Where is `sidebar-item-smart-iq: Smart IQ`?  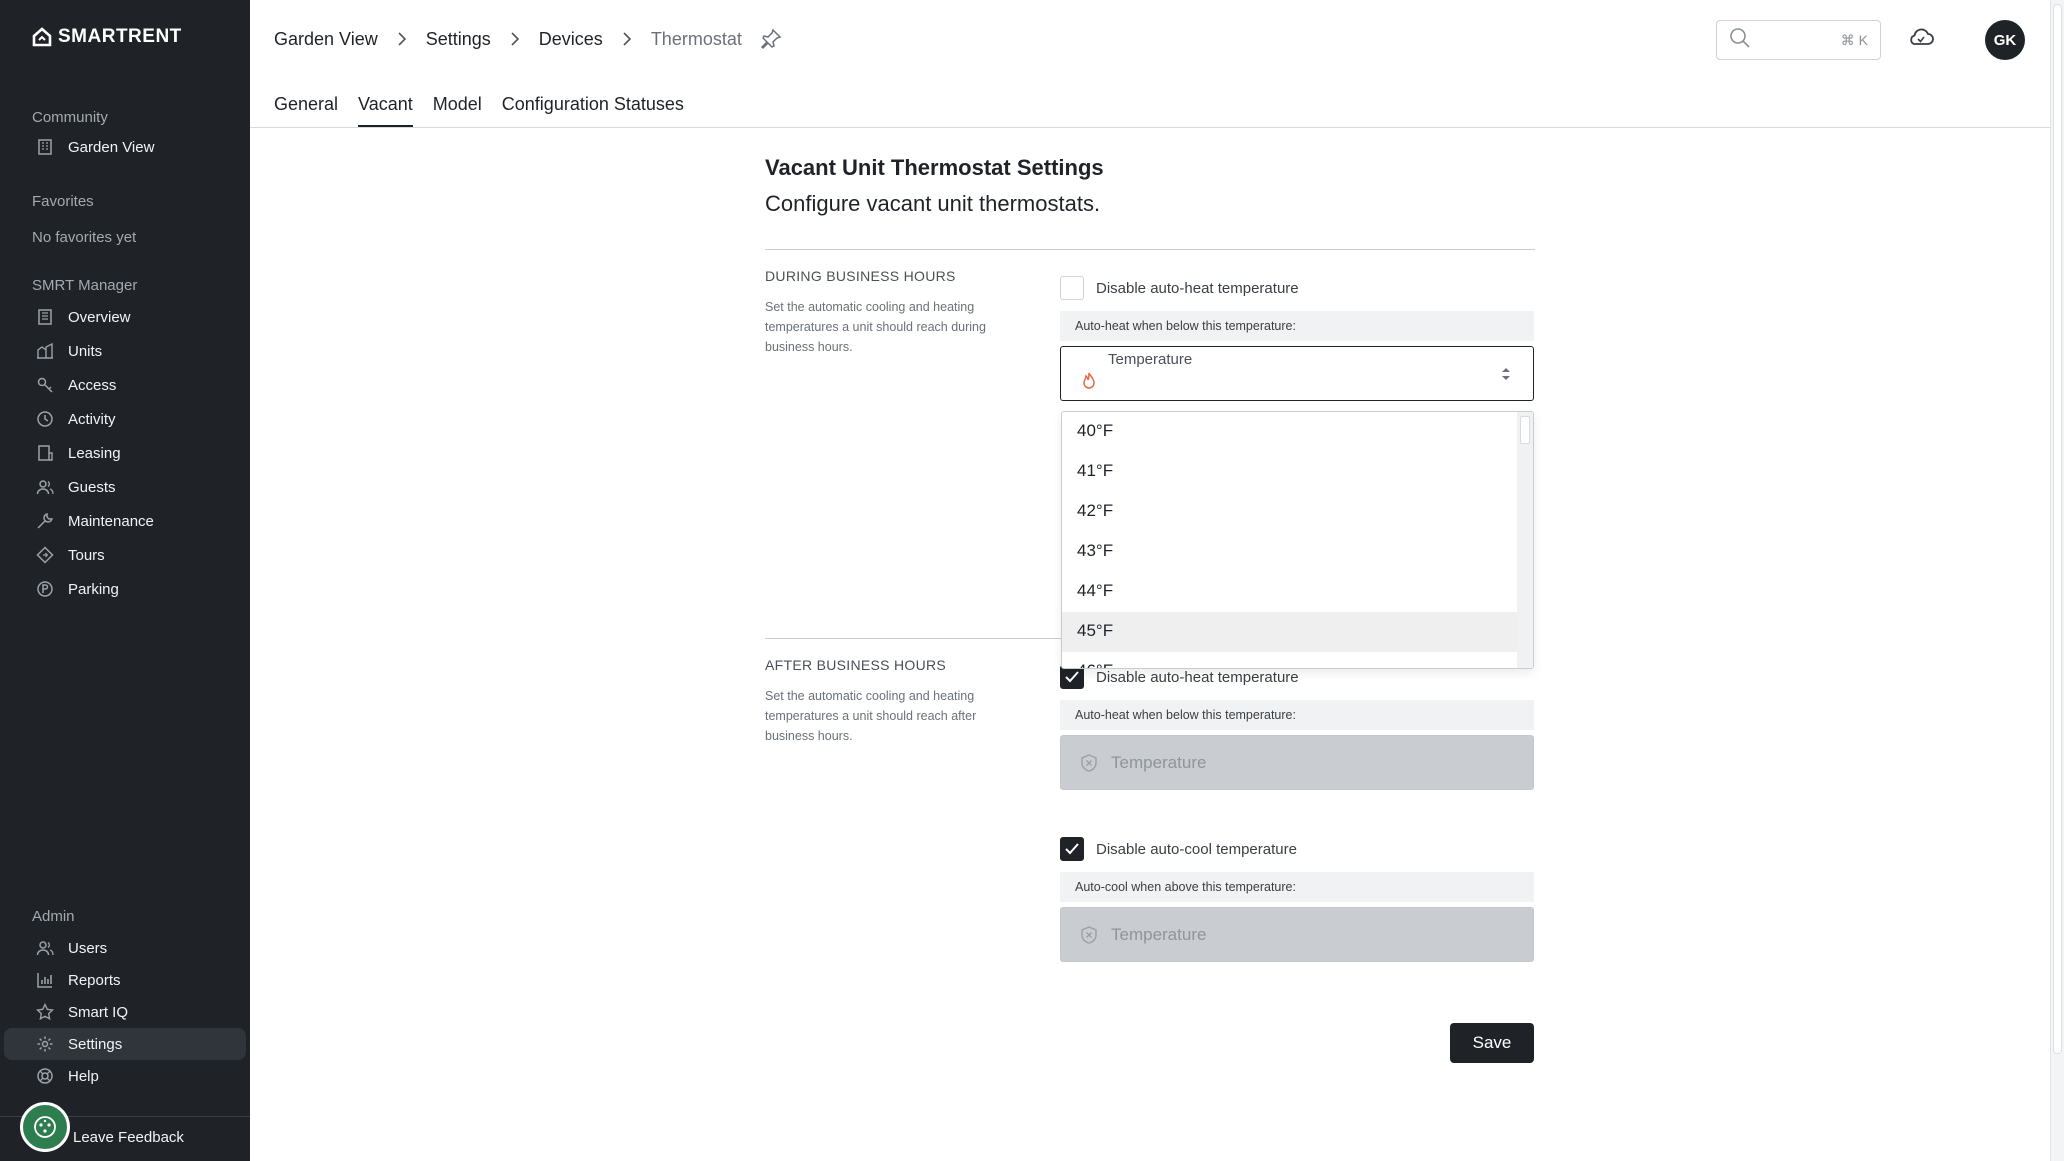
sidebar-item-smart-iq: Smart IQ is located at coordinates (125, 1012).